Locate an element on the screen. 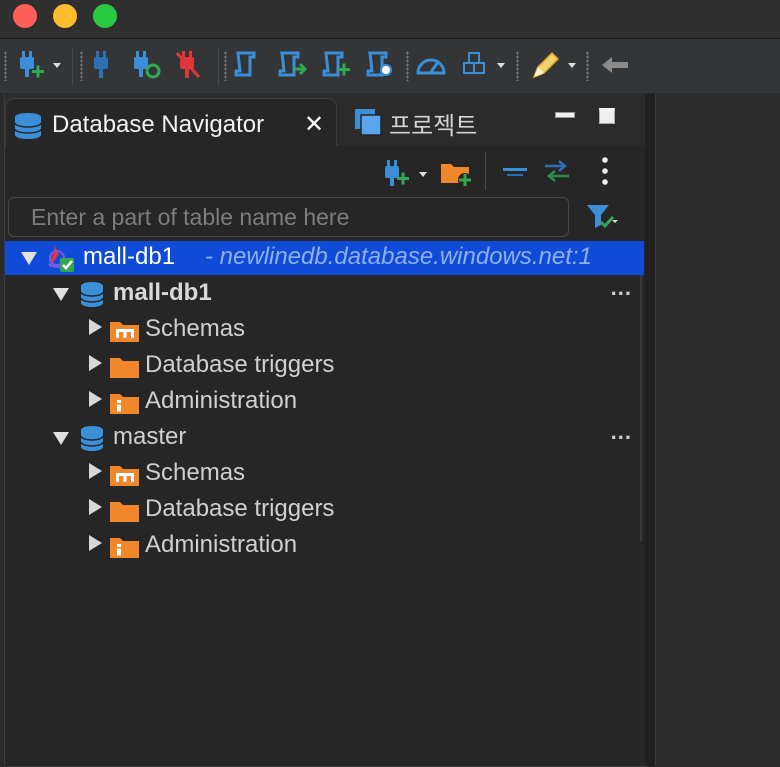 The height and width of the screenshot is (767, 780). close-window-button is located at coordinates (25, 16).